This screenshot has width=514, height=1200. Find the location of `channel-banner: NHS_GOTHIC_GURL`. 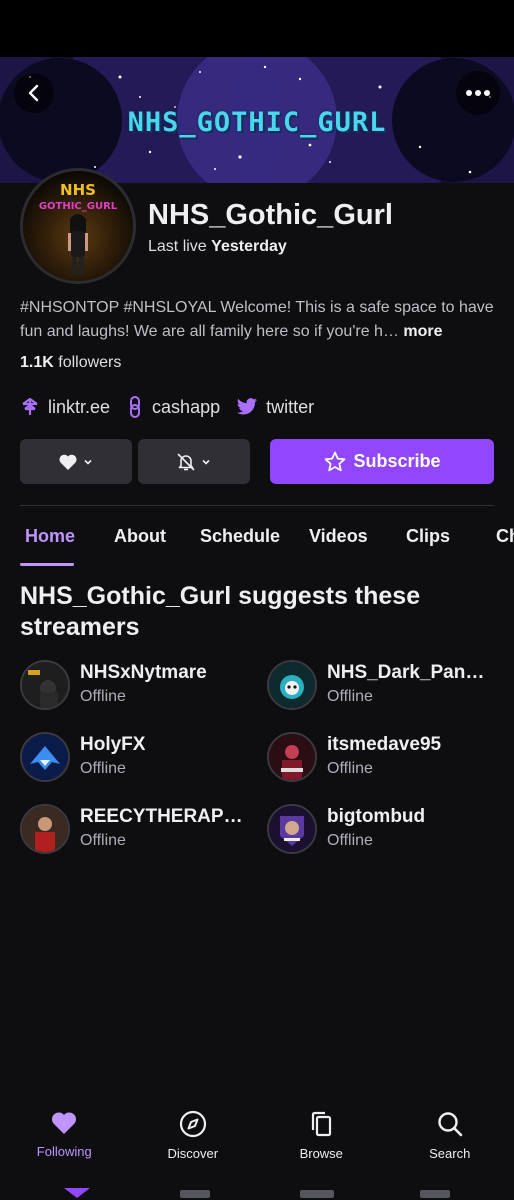

channel-banner: NHS_GOTHIC_GURL is located at coordinates (257, 120).